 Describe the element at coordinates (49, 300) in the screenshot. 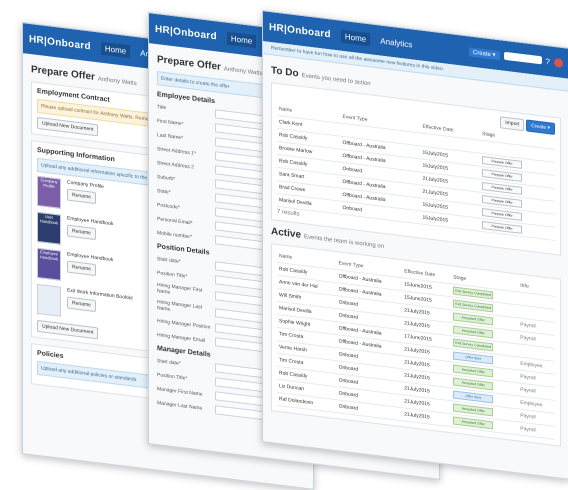

I see `document-thumbnail` at that location.